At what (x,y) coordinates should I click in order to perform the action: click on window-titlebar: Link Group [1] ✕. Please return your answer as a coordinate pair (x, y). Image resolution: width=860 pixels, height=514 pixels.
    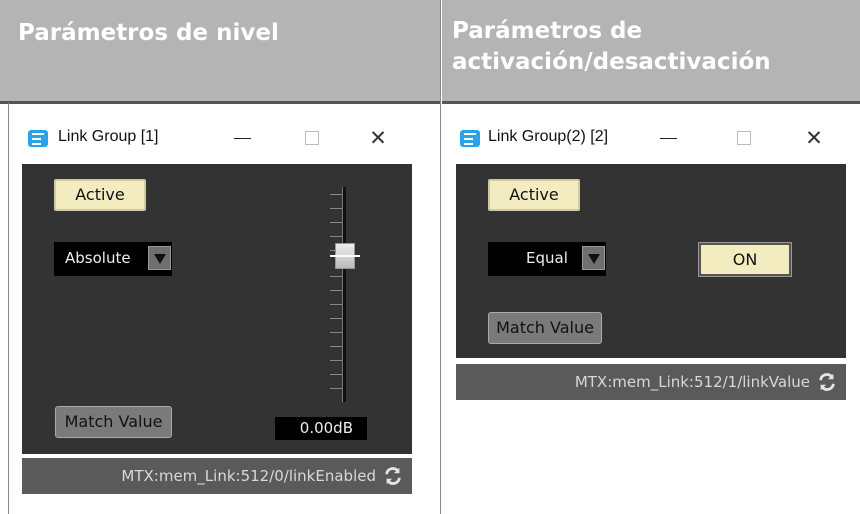
    Looking at the image, I should click on (220, 137).